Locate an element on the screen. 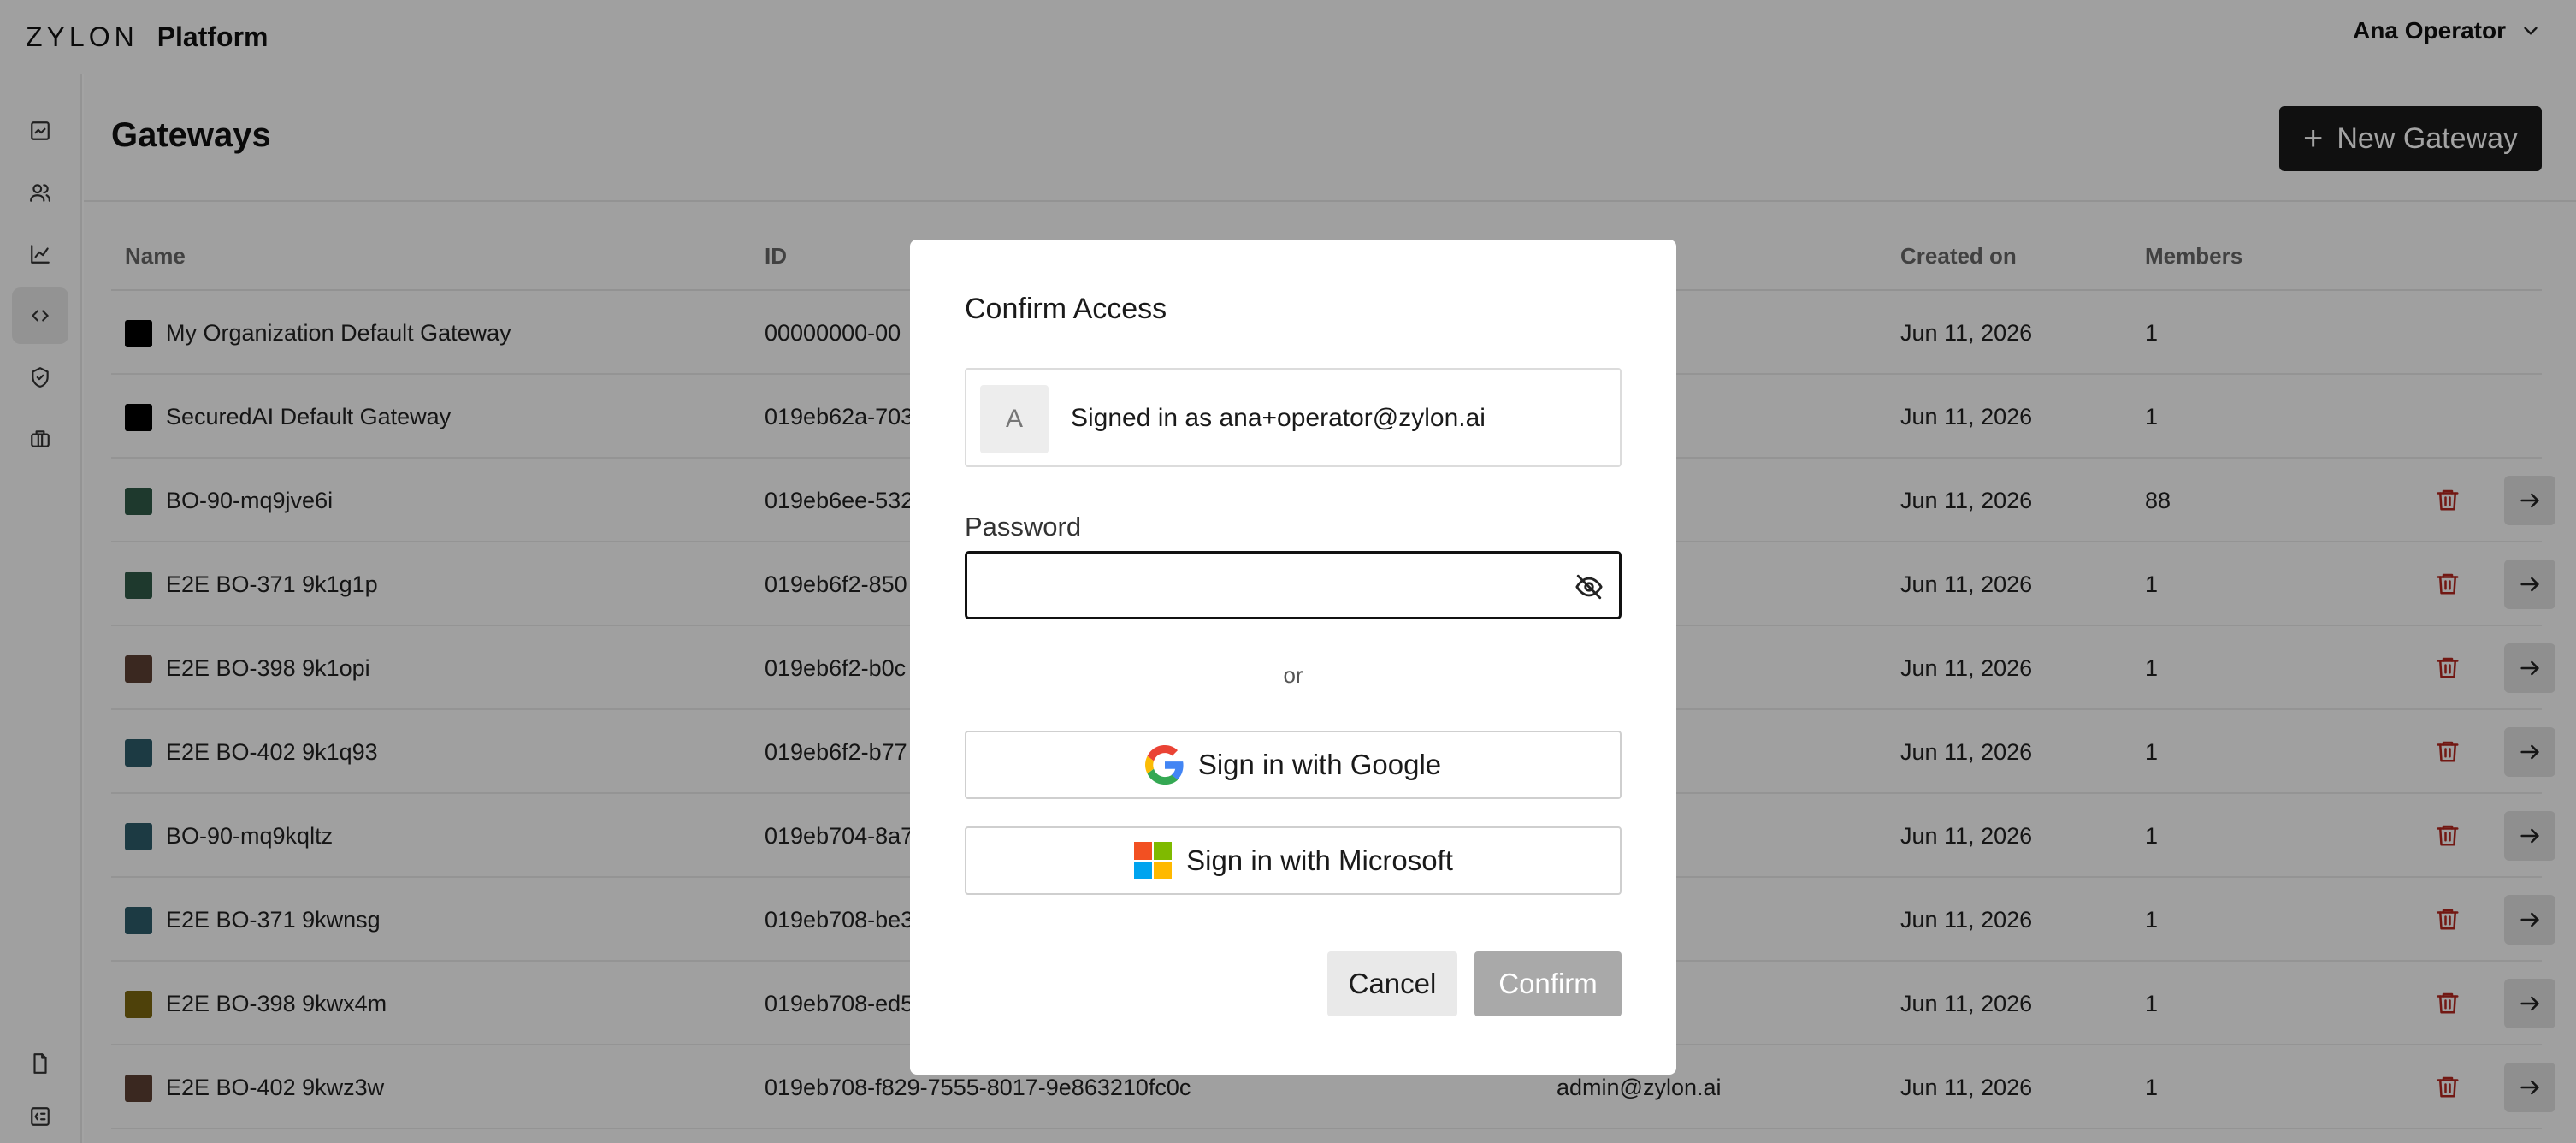 The width and height of the screenshot is (2576, 1143). or-divider: or is located at coordinates (1293, 675).